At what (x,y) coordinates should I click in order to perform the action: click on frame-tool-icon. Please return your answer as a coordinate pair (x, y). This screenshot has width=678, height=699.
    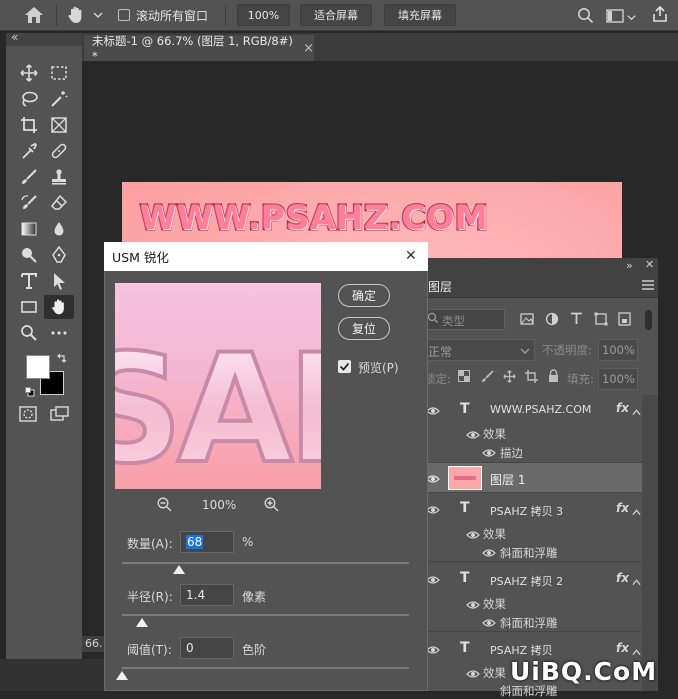
    Looking at the image, I should click on (59, 125).